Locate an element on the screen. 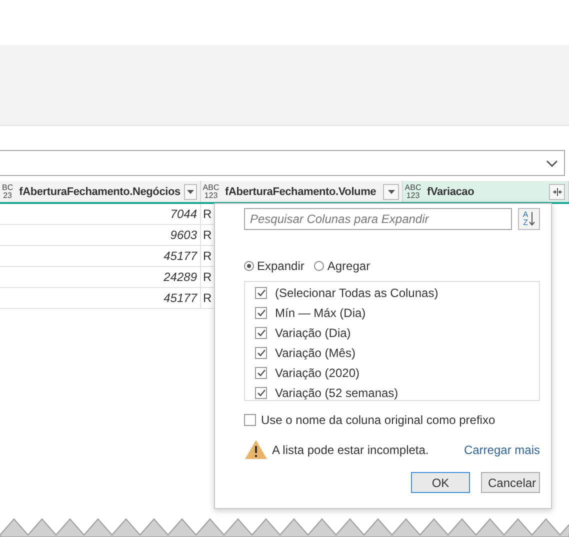  table-cell: 24289 is located at coordinates (100, 277).